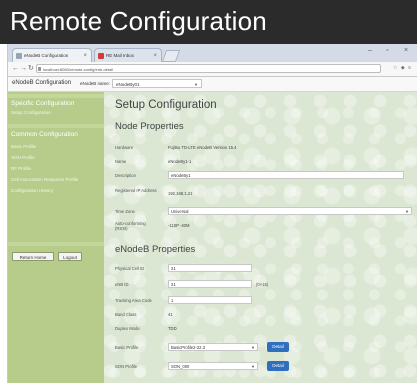  What do you see at coordinates (210, 284) in the screenshot?
I see `enb-id-field: 21` at bounding box center [210, 284].